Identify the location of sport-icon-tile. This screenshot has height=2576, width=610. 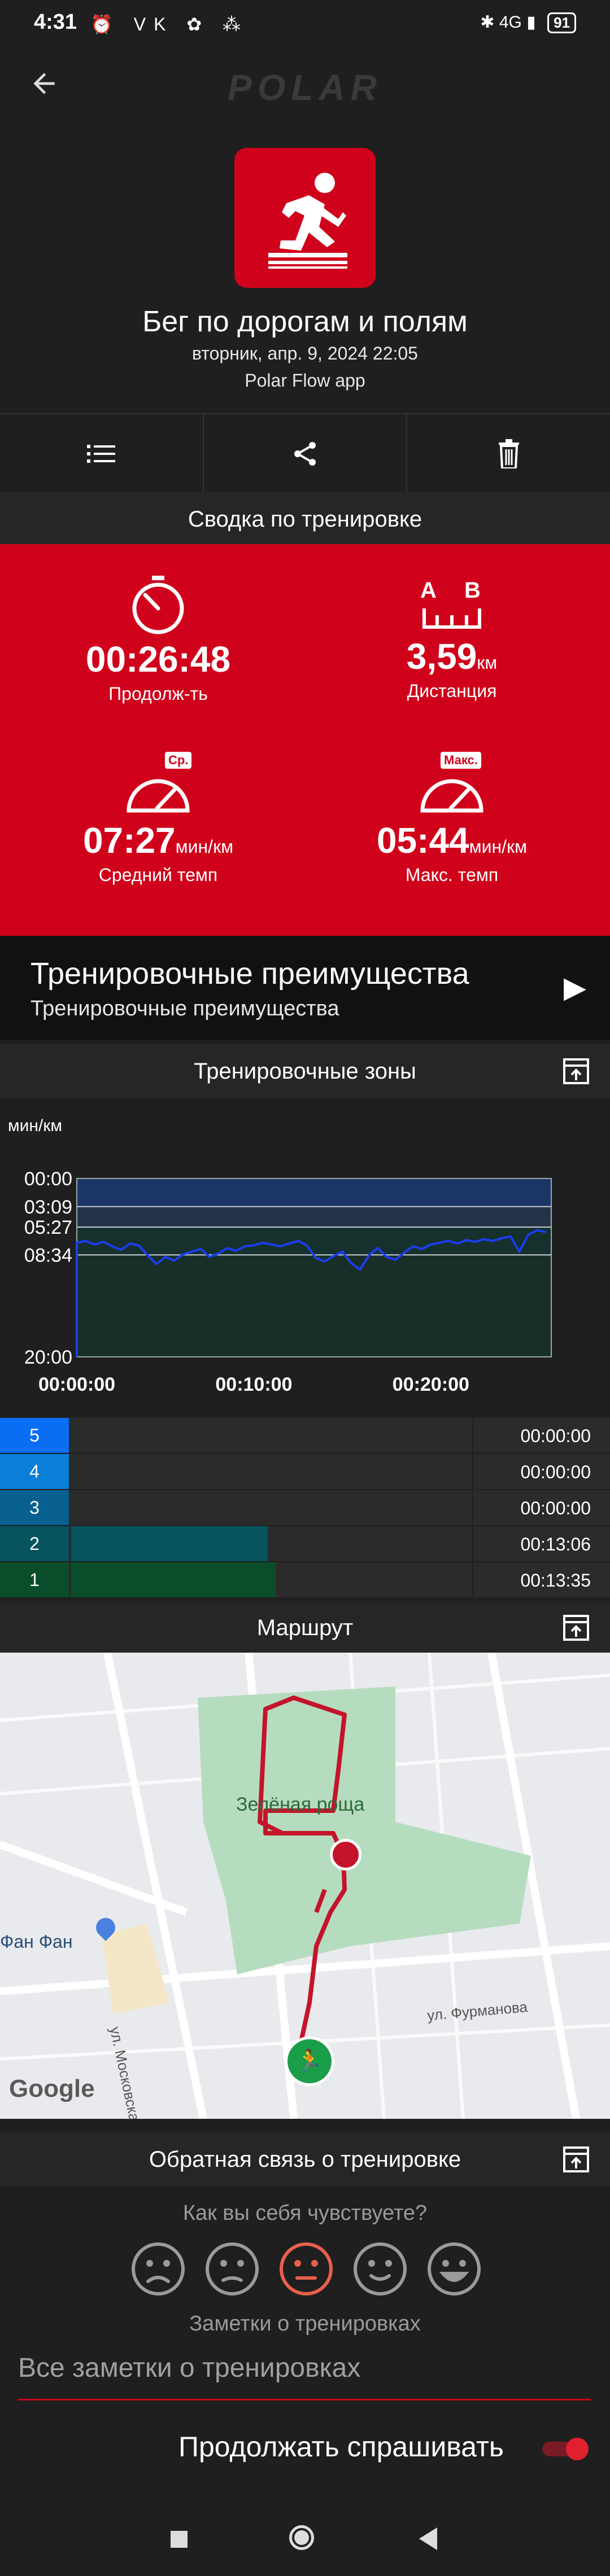
(305, 218).